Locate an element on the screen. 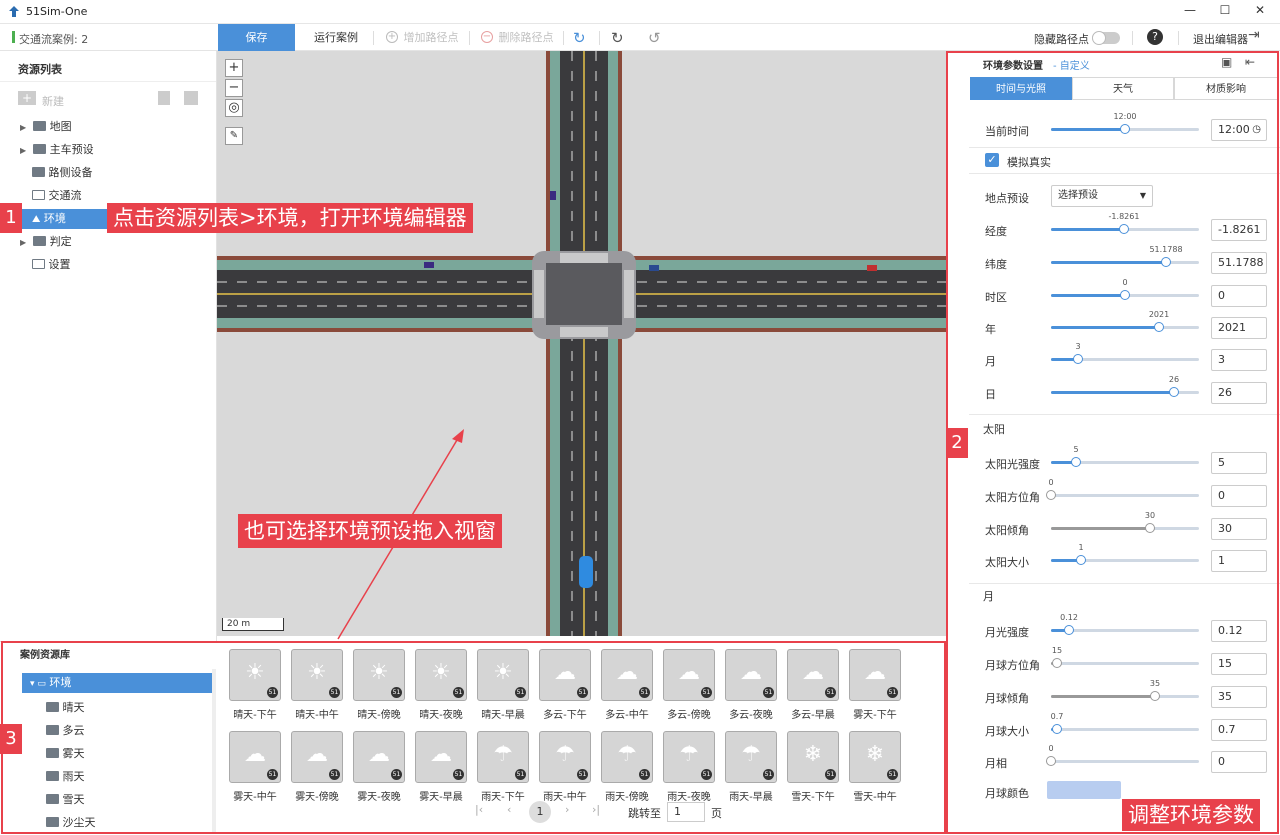 The height and width of the screenshot is (835, 1280). new-folder-icon: + is located at coordinates (27, 98).